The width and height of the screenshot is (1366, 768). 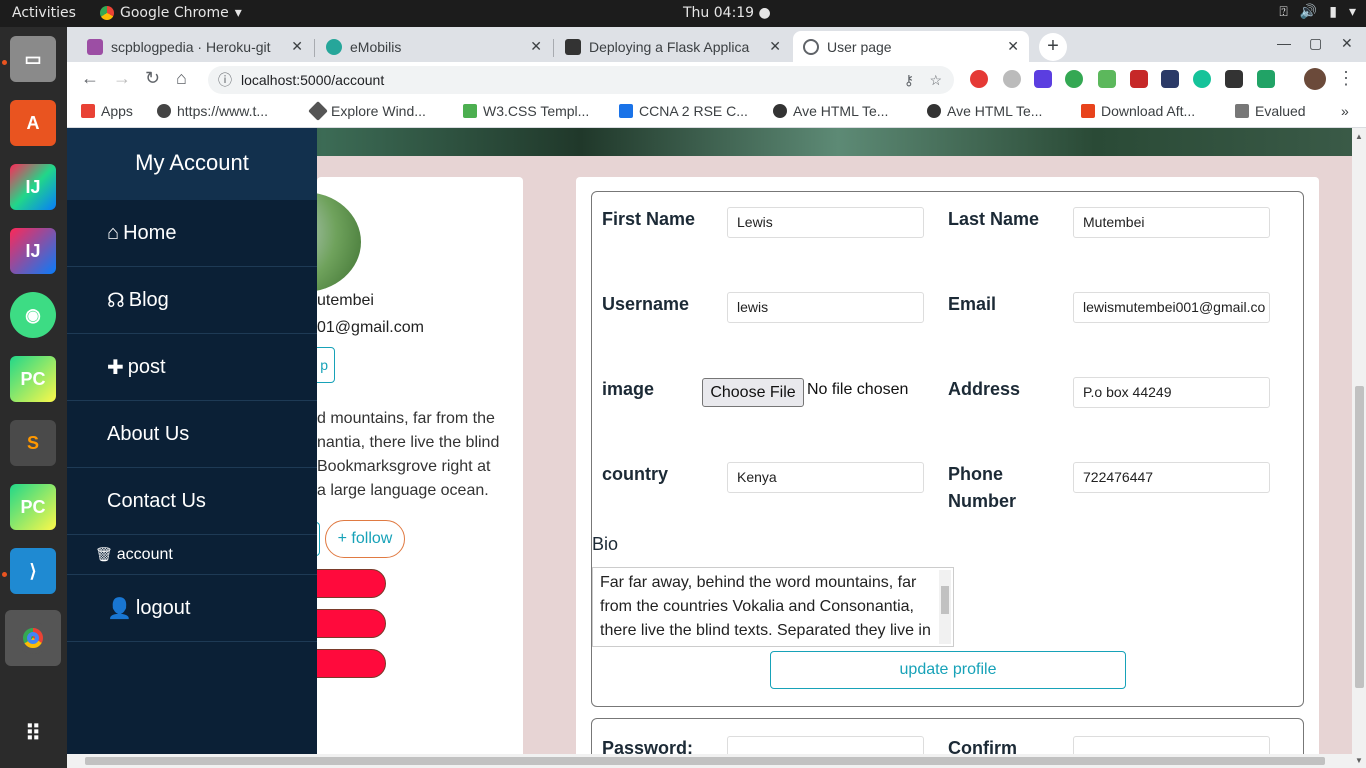 I want to click on vscode-icon: ⟩, so click(x=33, y=571).